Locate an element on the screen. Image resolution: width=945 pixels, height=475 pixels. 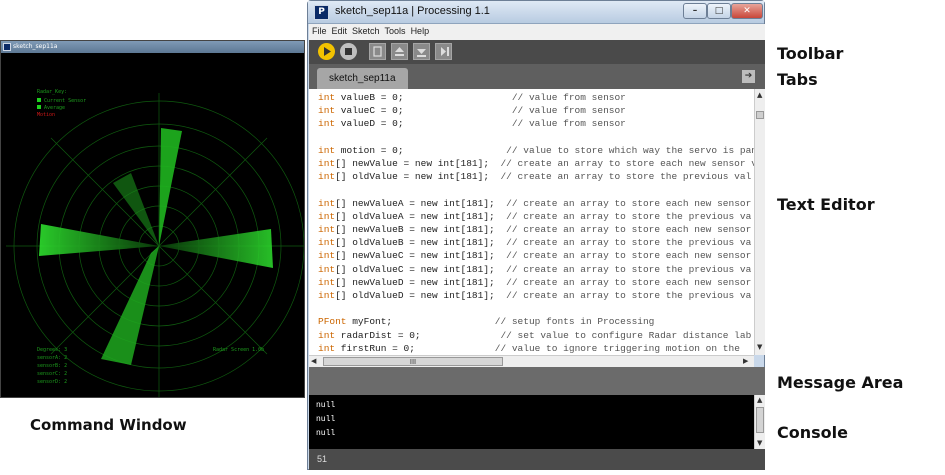
readout-sensor-a: sensorA: 2 is located at coordinates (52, 358).